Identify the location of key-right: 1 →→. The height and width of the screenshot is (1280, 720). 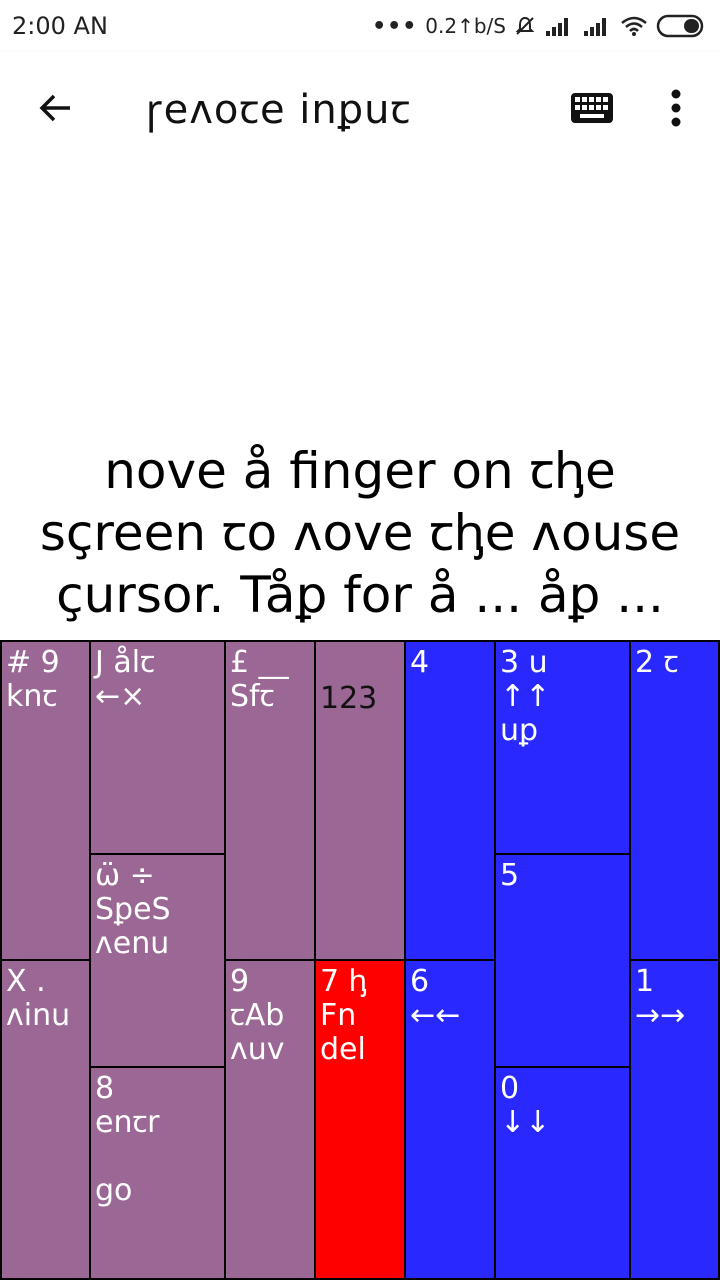
(674, 1119).